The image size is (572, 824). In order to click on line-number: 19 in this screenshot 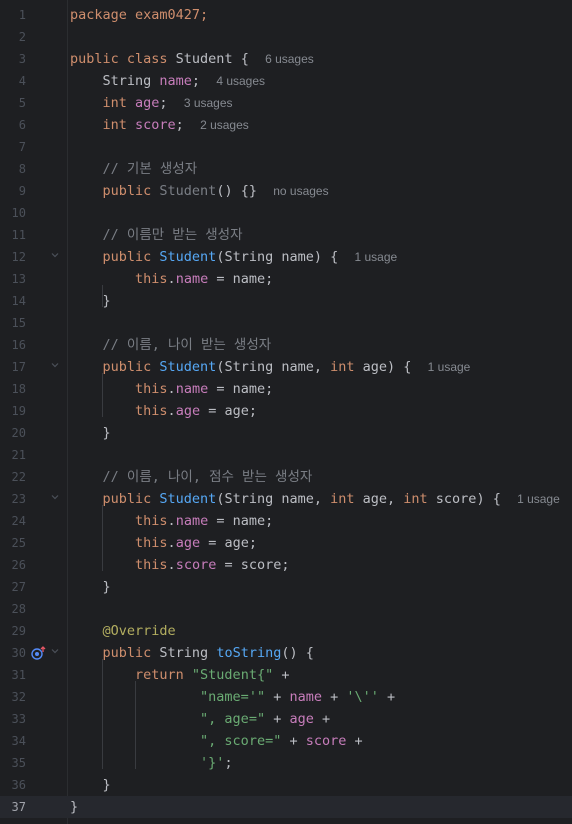, I will do `click(18, 411)`.